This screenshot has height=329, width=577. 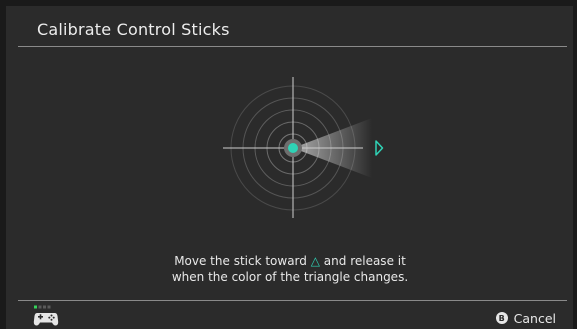 What do you see at coordinates (534, 318) in the screenshot?
I see `cancel-label: Cancel` at bounding box center [534, 318].